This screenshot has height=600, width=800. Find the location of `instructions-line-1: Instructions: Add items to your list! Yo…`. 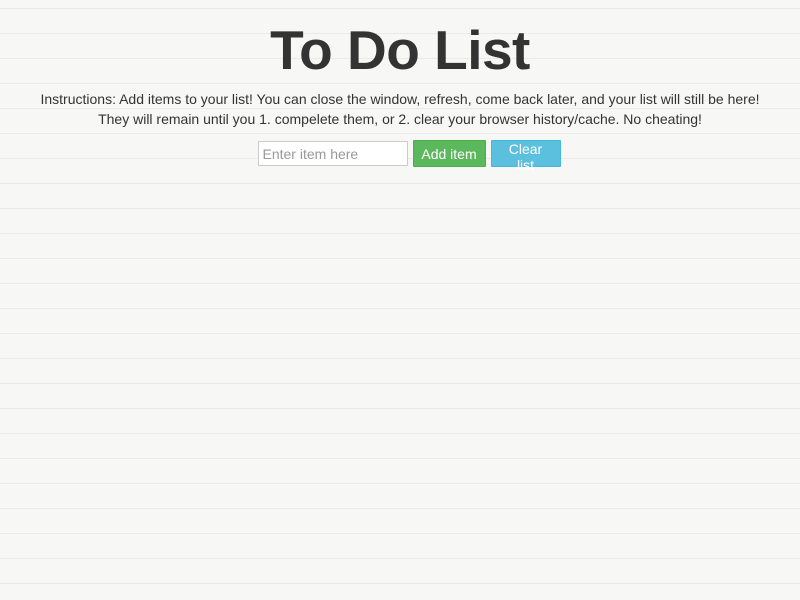

instructions-line-1: Instructions: Add items to your list! Yo… is located at coordinates (400, 99).